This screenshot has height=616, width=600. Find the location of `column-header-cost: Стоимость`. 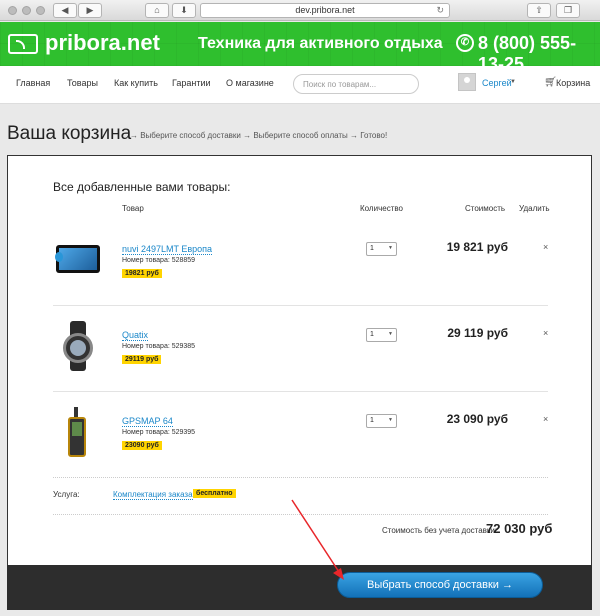

column-header-cost: Стоимость is located at coordinates (485, 208).